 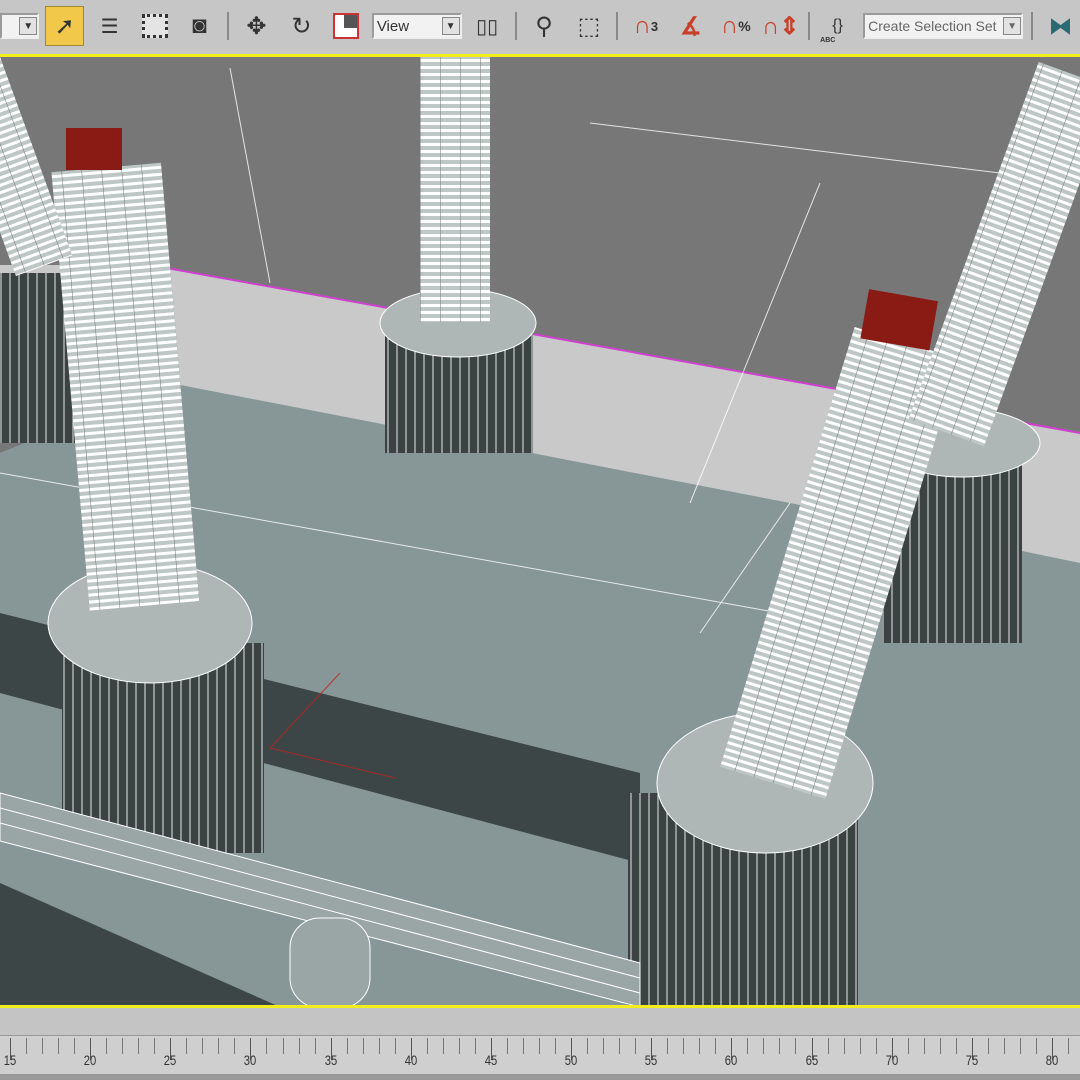 What do you see at coordinates (455, 189) in the screenshot?
I see `insulator` at bounding box center [455, 189].